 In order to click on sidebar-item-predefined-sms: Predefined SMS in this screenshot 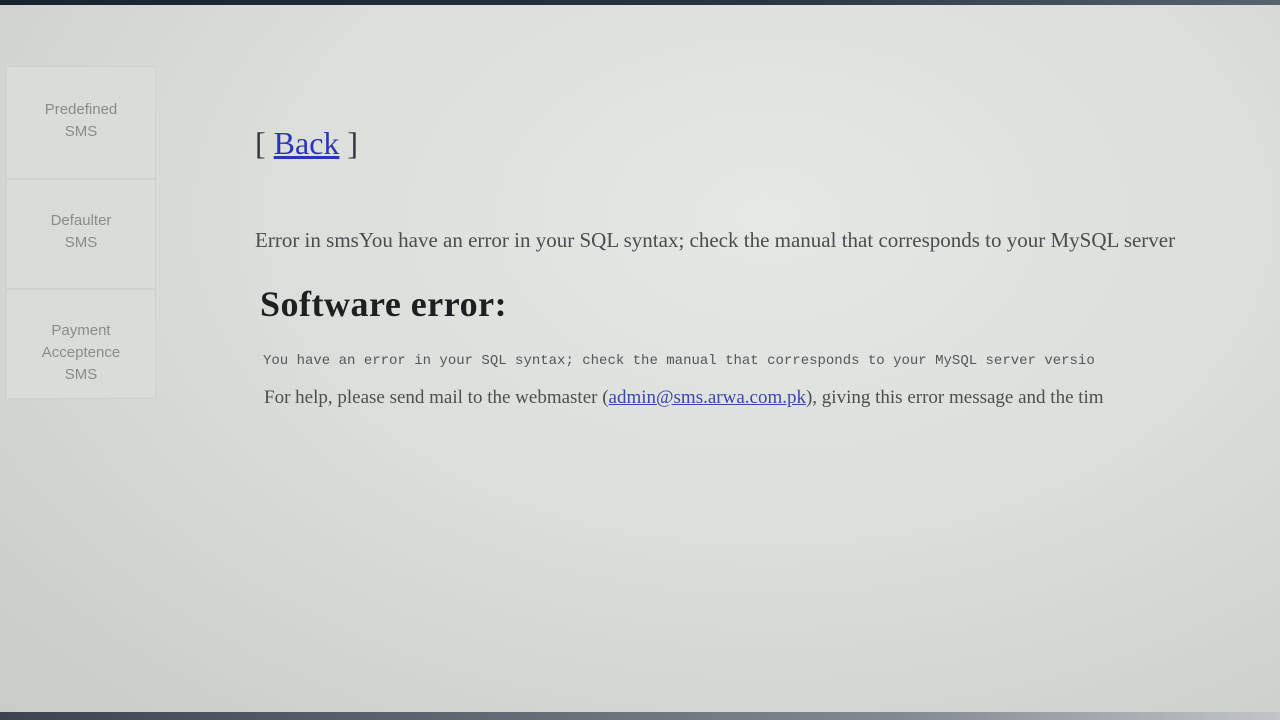, I will do `click(81, 122)`.